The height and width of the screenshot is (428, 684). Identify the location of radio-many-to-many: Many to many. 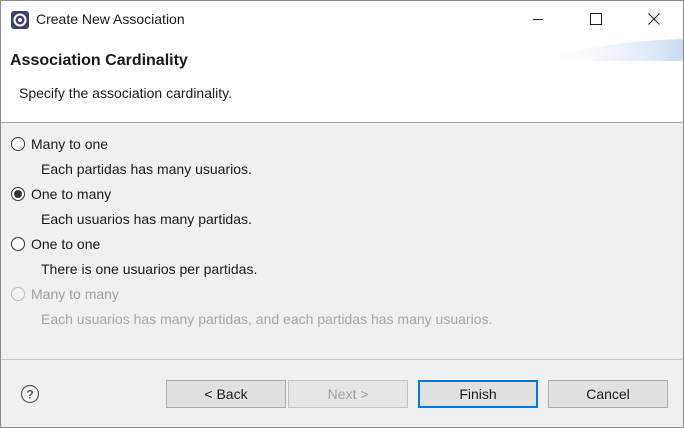
(65, 294).